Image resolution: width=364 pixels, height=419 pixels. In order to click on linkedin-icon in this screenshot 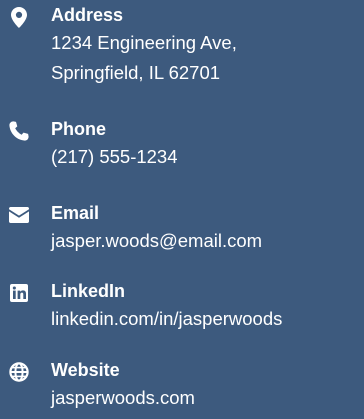, I will do `click(19, 293)`.